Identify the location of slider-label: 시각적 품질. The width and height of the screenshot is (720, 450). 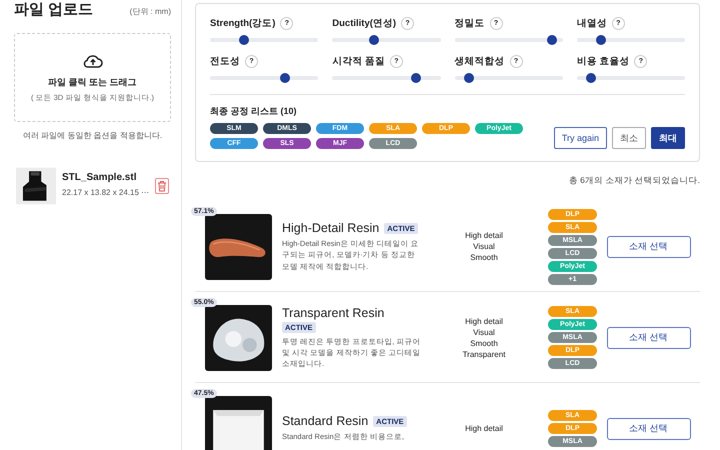
(358, 61).